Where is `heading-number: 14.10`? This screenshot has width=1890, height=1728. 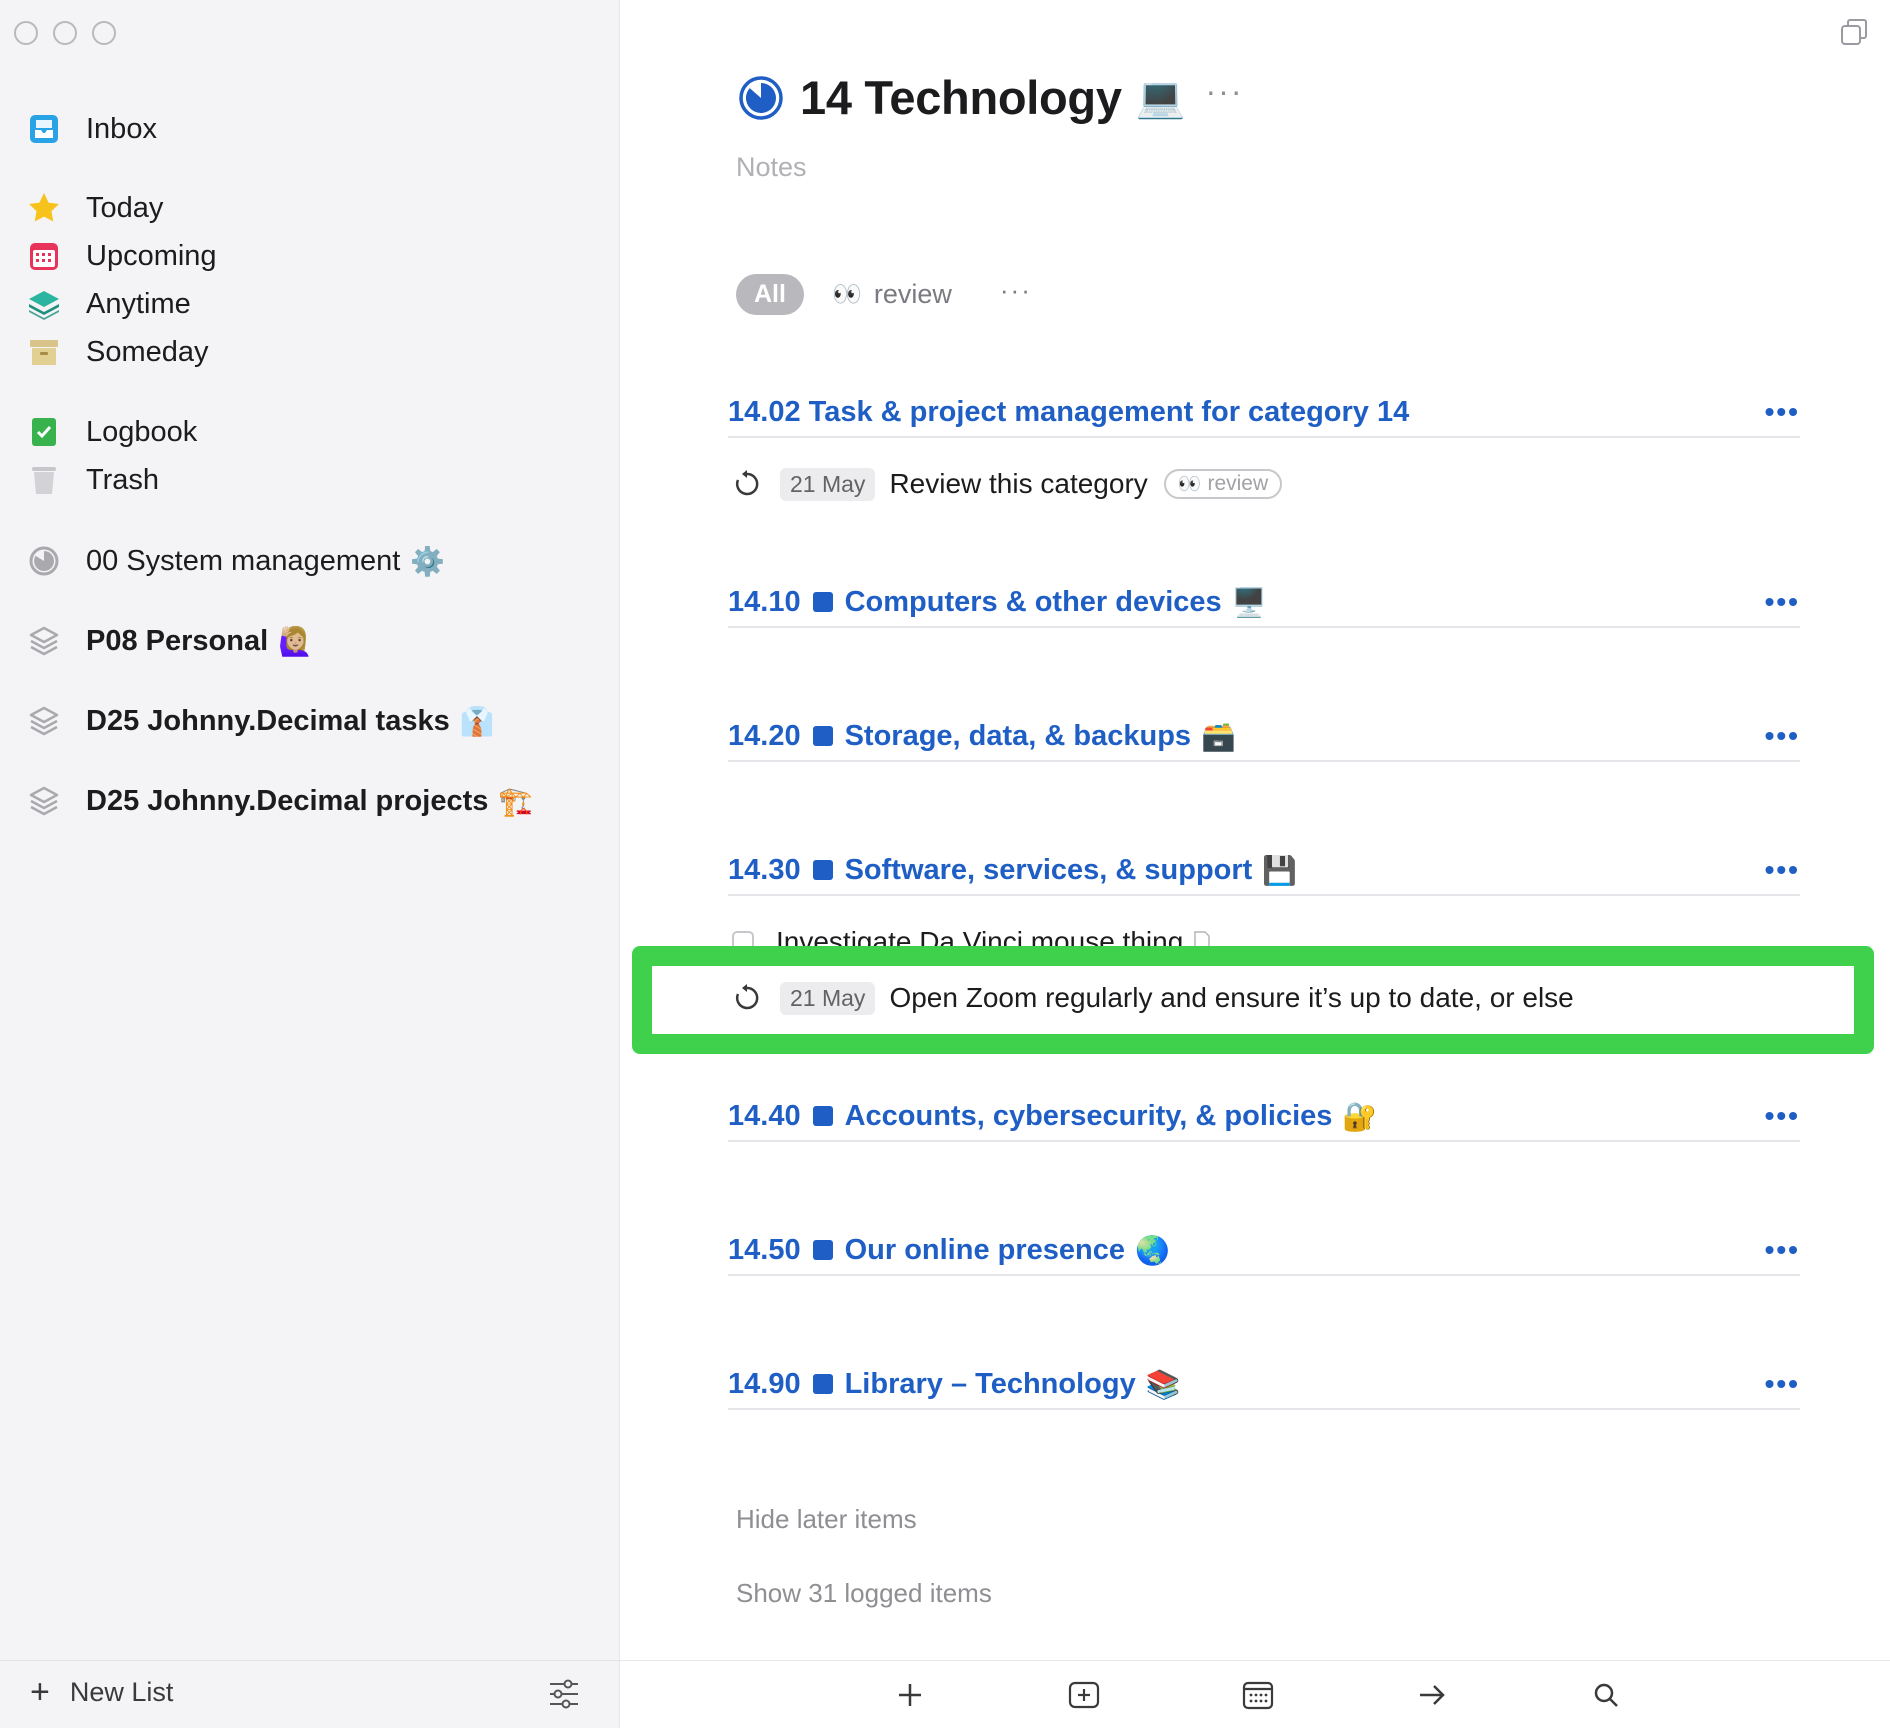
heading-number: 14.10 is located at coordinates (764, 601).